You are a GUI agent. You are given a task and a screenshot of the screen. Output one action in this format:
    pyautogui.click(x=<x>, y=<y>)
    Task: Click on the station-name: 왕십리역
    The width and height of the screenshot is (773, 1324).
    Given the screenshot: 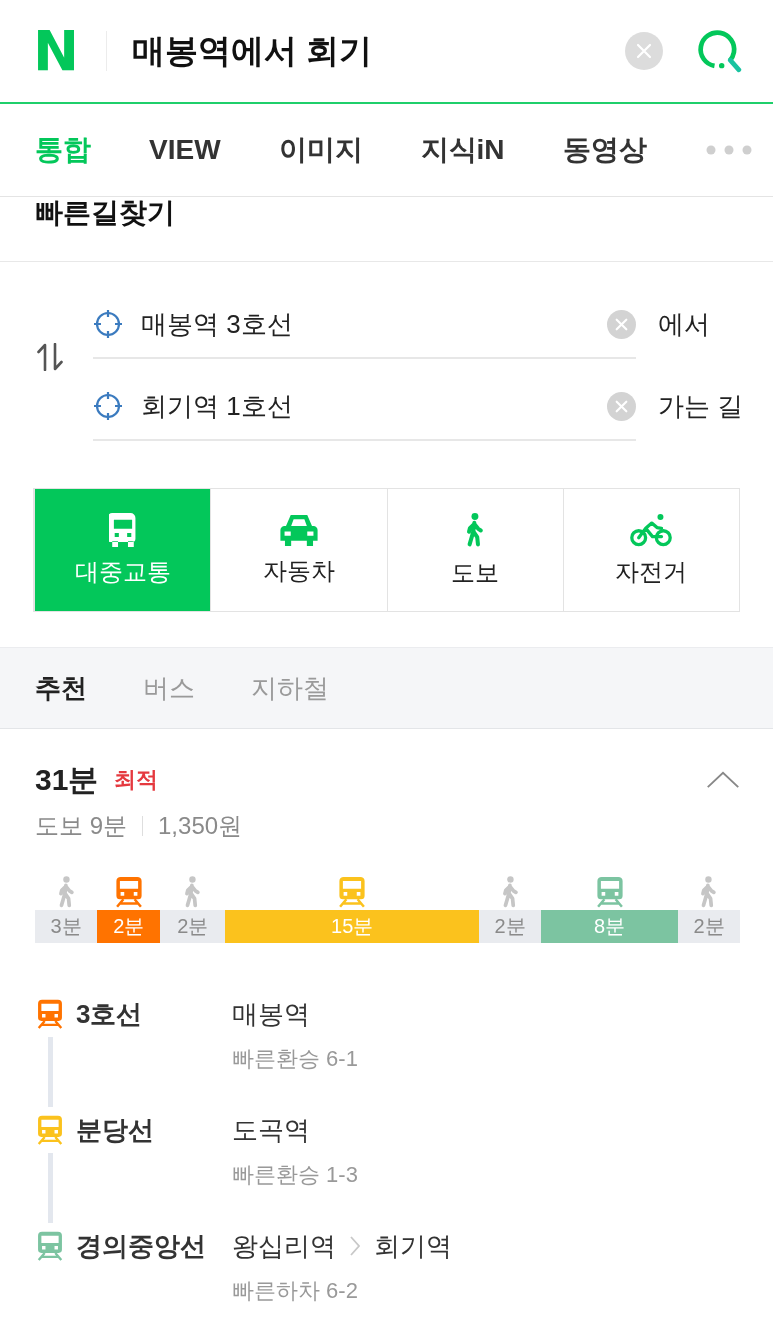 What is the action you would take?
    pyautogui.click(x=284, y=1246)
    